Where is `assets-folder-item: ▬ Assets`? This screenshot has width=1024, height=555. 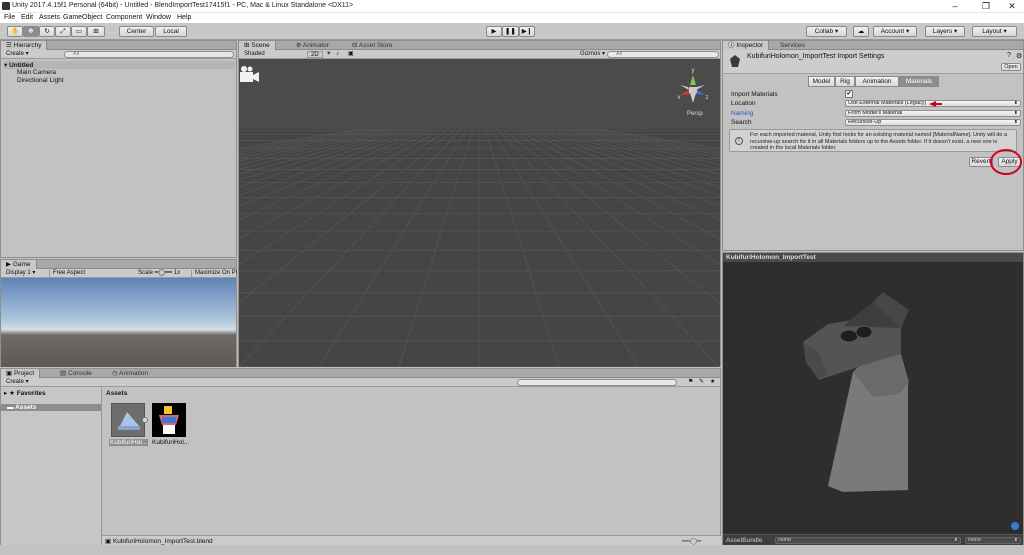 assets-folder-item: ▬ Assets is located at coordinates (51, 407).